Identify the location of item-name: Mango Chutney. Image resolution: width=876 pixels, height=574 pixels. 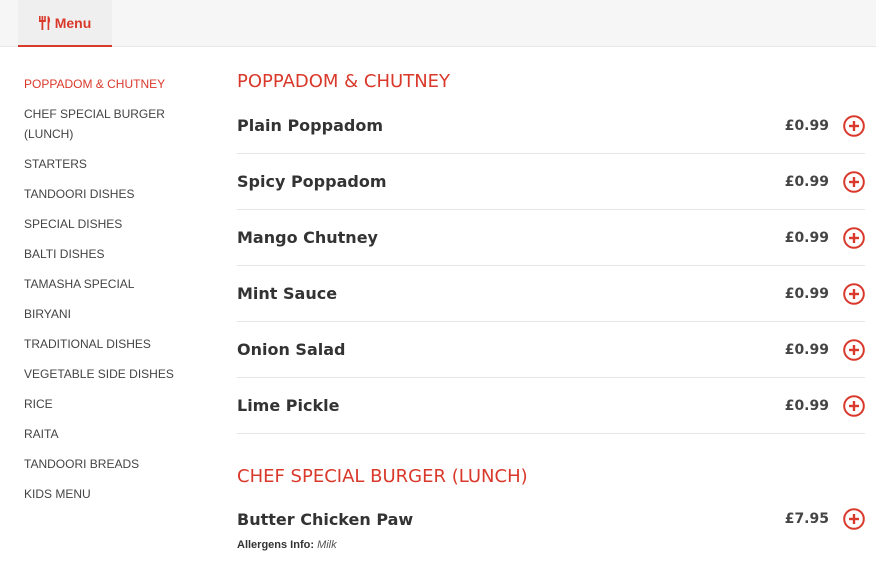
(307, 237).